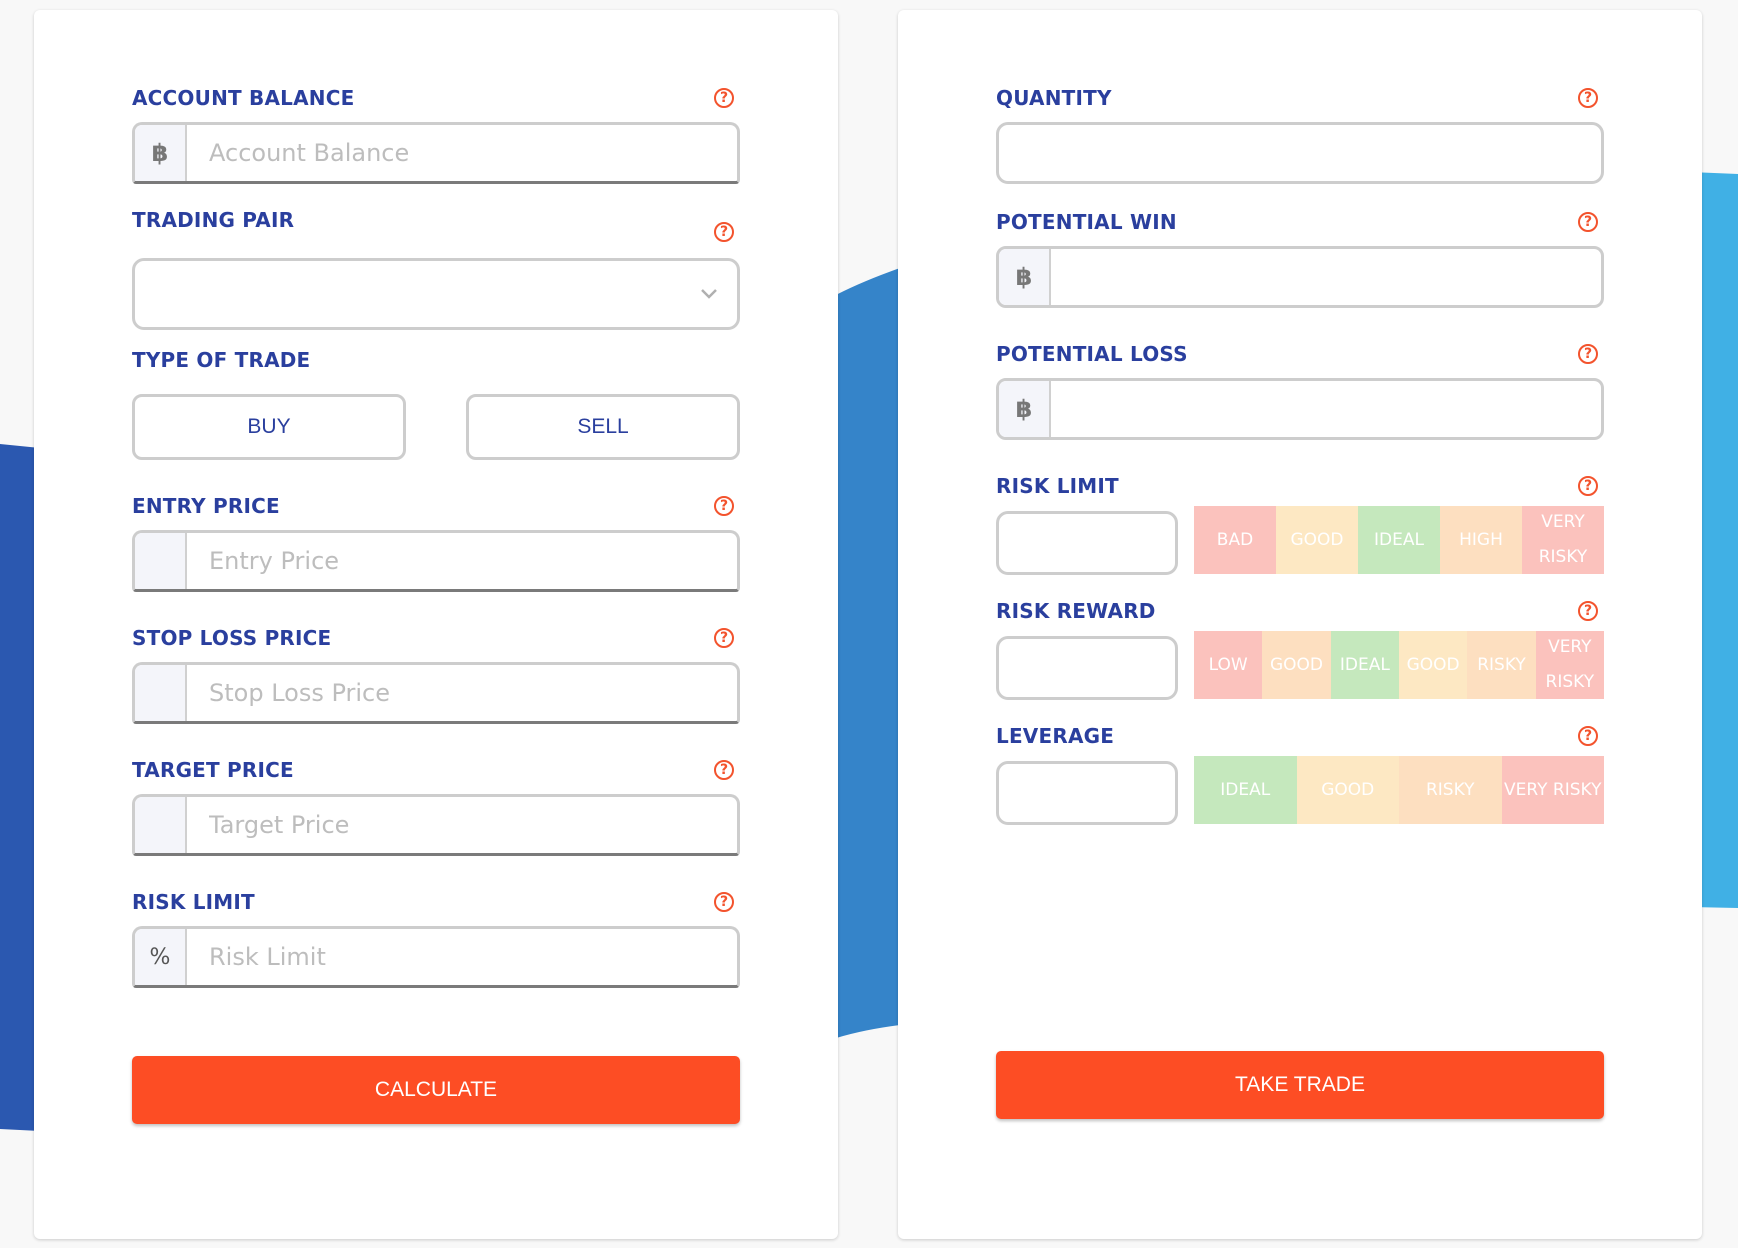  I want to click on stop-loss-price-input, so click(462, 693).